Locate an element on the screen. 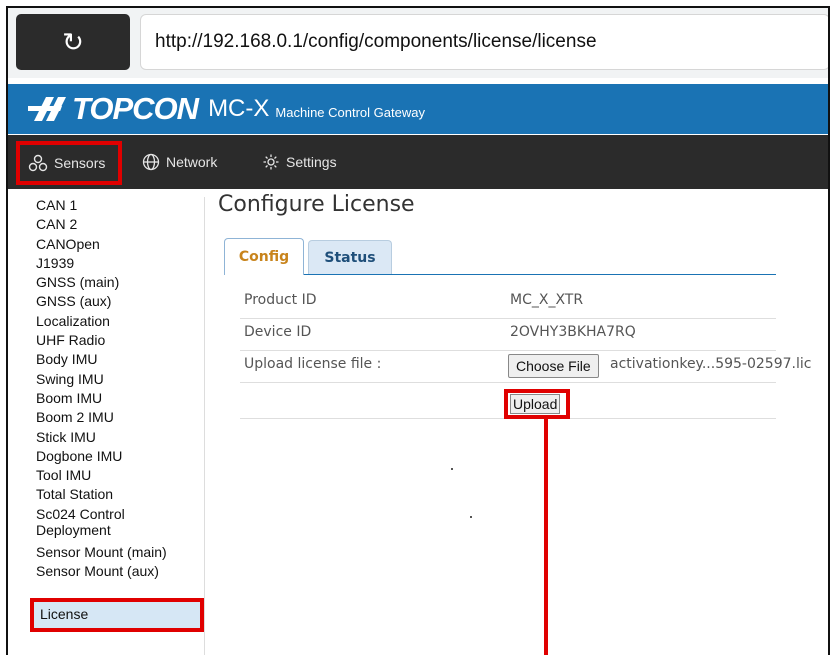 This screenshot has width=836, height=655. product-subtitle: Machine Control Gateway is located at coordinates (350, 112).